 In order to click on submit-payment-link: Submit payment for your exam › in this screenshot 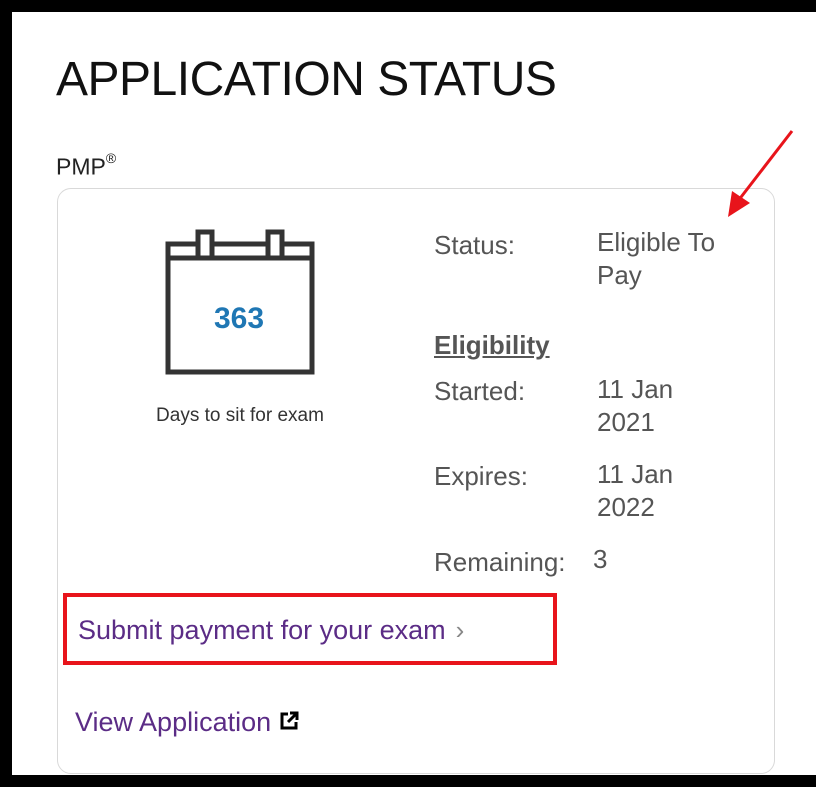, I will do `click(271, 630)`.